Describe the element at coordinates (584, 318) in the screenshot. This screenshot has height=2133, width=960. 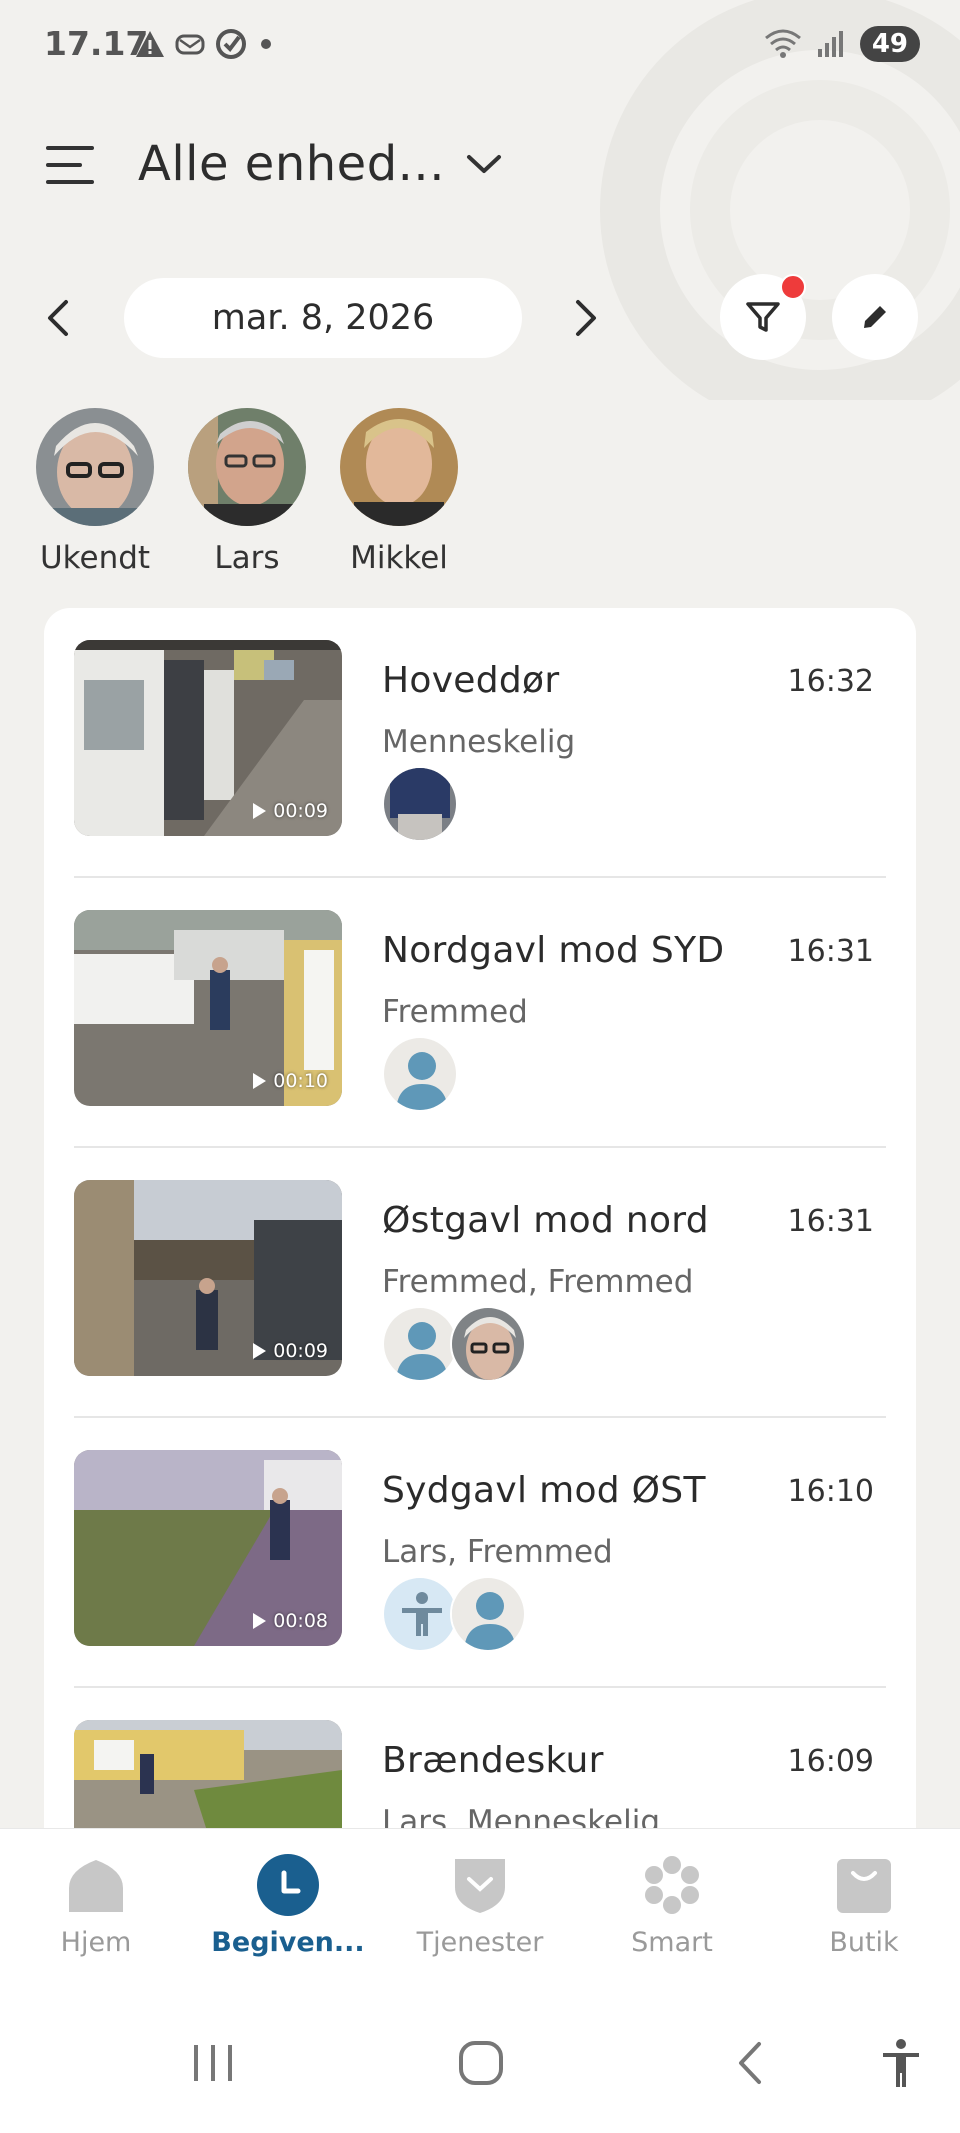
I see `next-day-button` at that location.